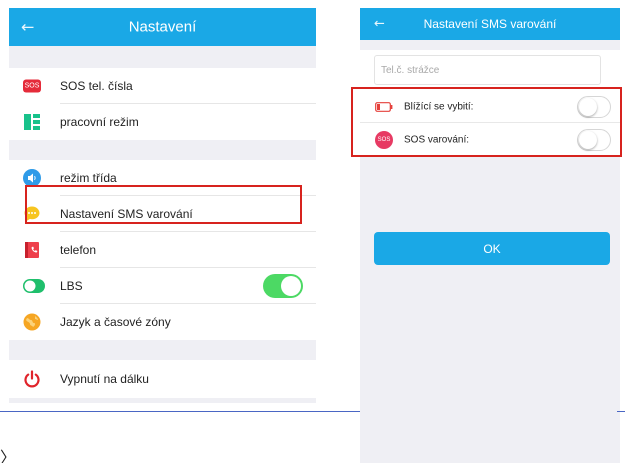 Image resolution: width=625 pixels, height=463 pixels. What do you see at coordinates (32, 322) in the screenshot?
I see `globe-icon` at bounding box center [32, 322].